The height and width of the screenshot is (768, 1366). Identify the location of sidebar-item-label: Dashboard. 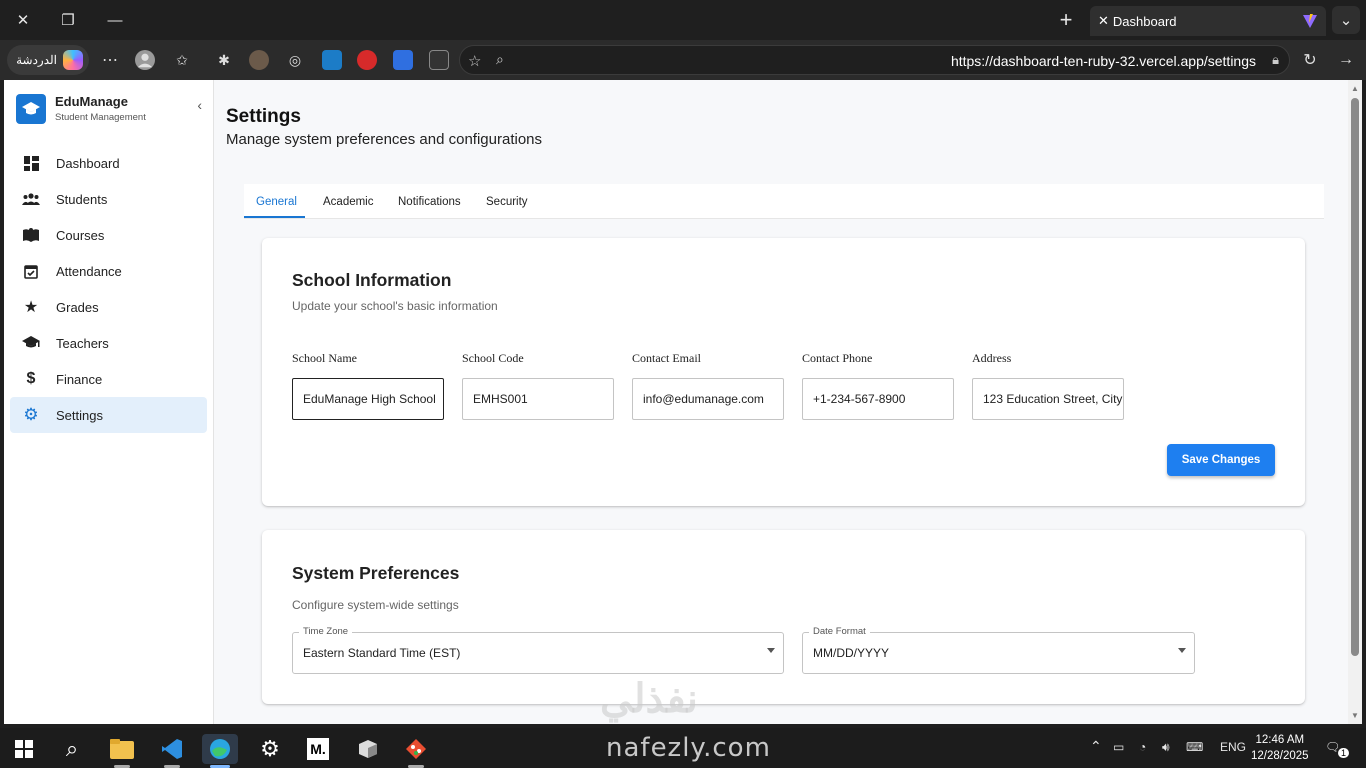
(88, 163).